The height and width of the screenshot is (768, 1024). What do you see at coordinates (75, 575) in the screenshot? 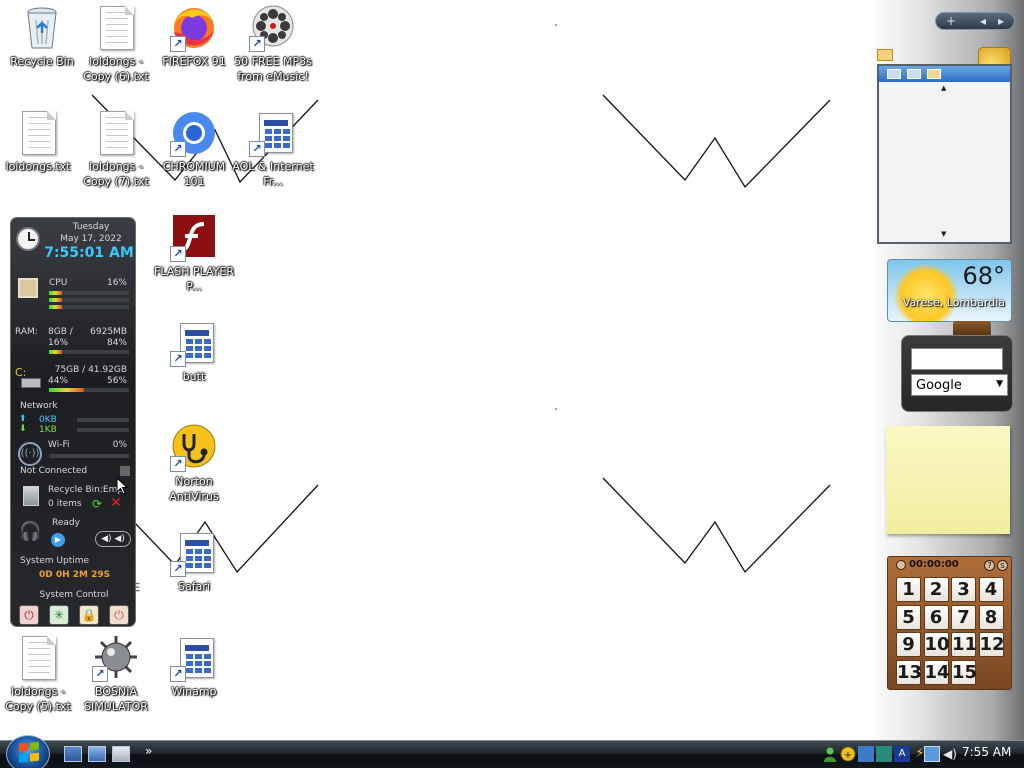
I see `uptime-value: 0D 0H 2M 29S` at bounding box center [75, 575].